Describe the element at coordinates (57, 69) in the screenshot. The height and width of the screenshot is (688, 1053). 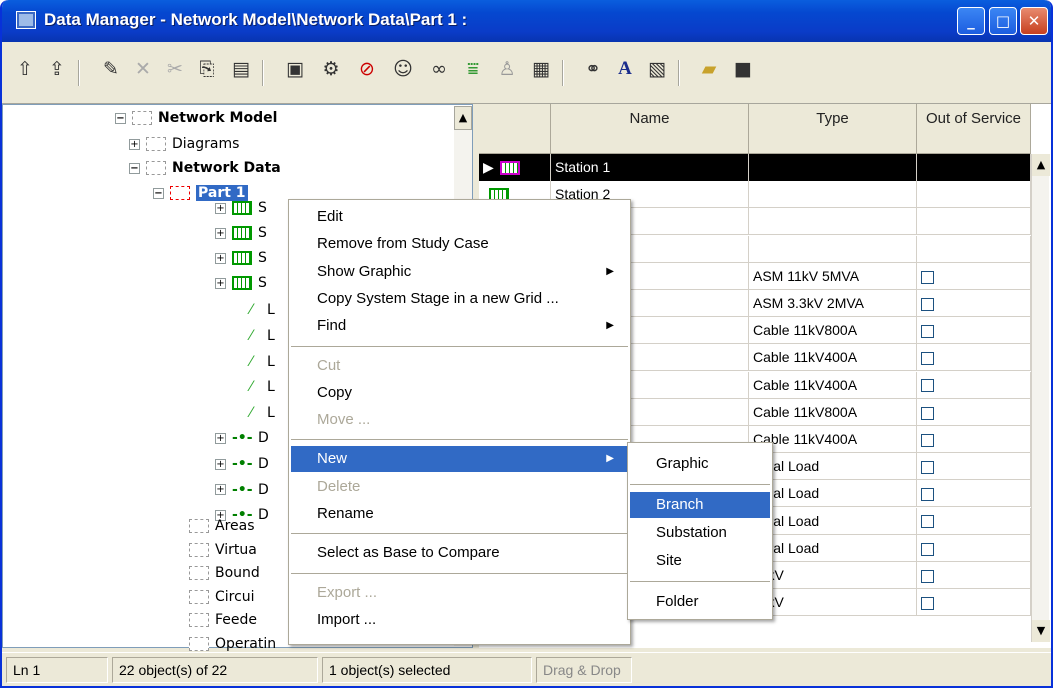
I see `folder-up2-icon: ⇪` at that location.